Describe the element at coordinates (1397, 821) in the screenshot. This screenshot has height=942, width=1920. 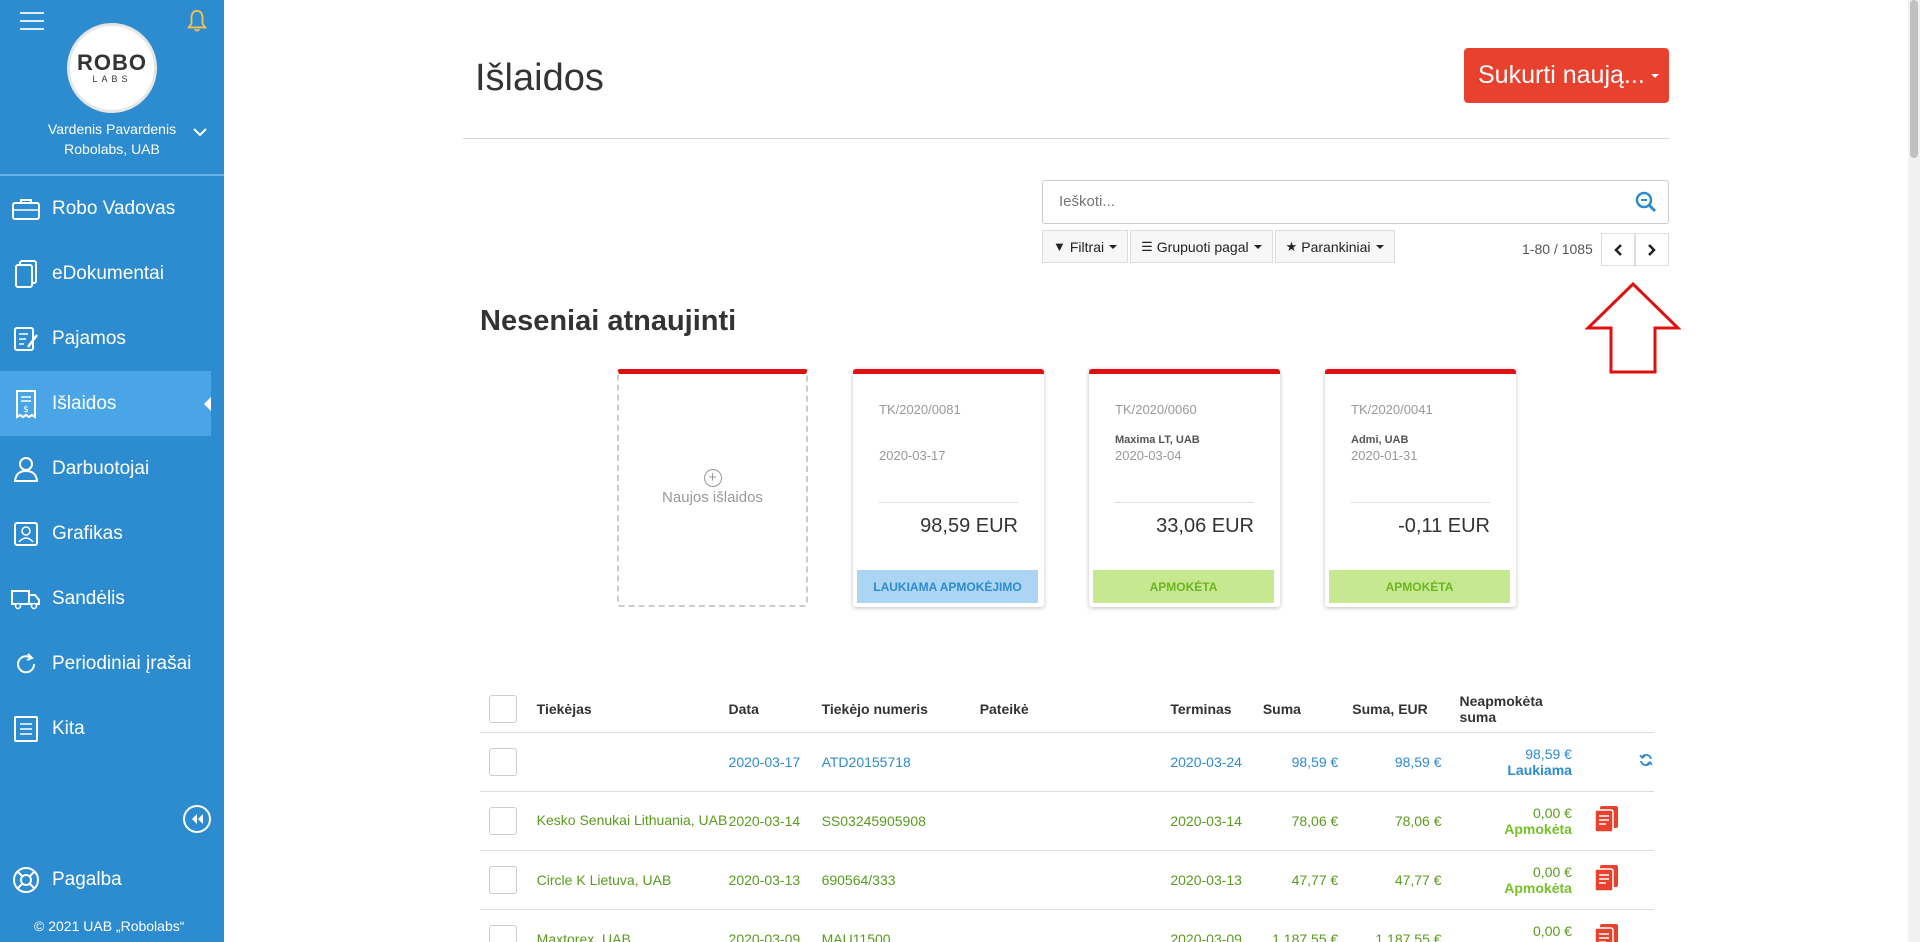
I see `cell-sum-eur: 78,06 €` at that location.